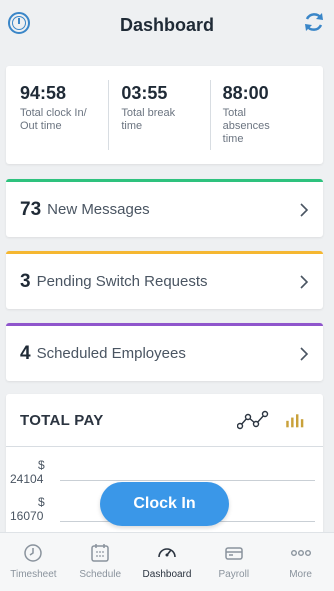  I want to click on tab-dashboard: Dashboard, so click(167, 562).